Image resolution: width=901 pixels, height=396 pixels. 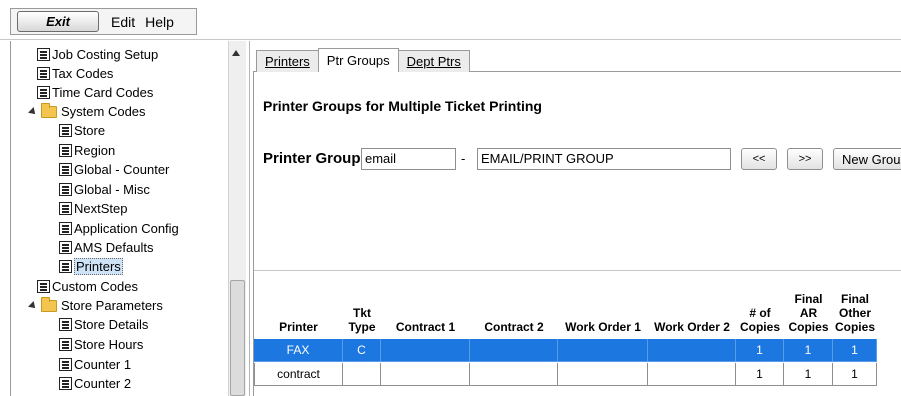 I want to click on new-group-button: New Group, so click(x=867, y=159).